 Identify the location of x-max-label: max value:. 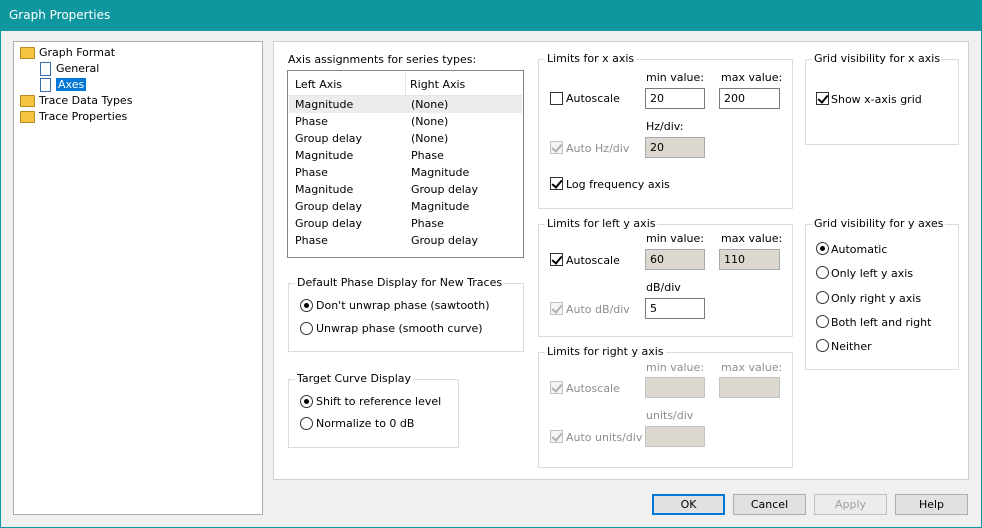
(752, 77).